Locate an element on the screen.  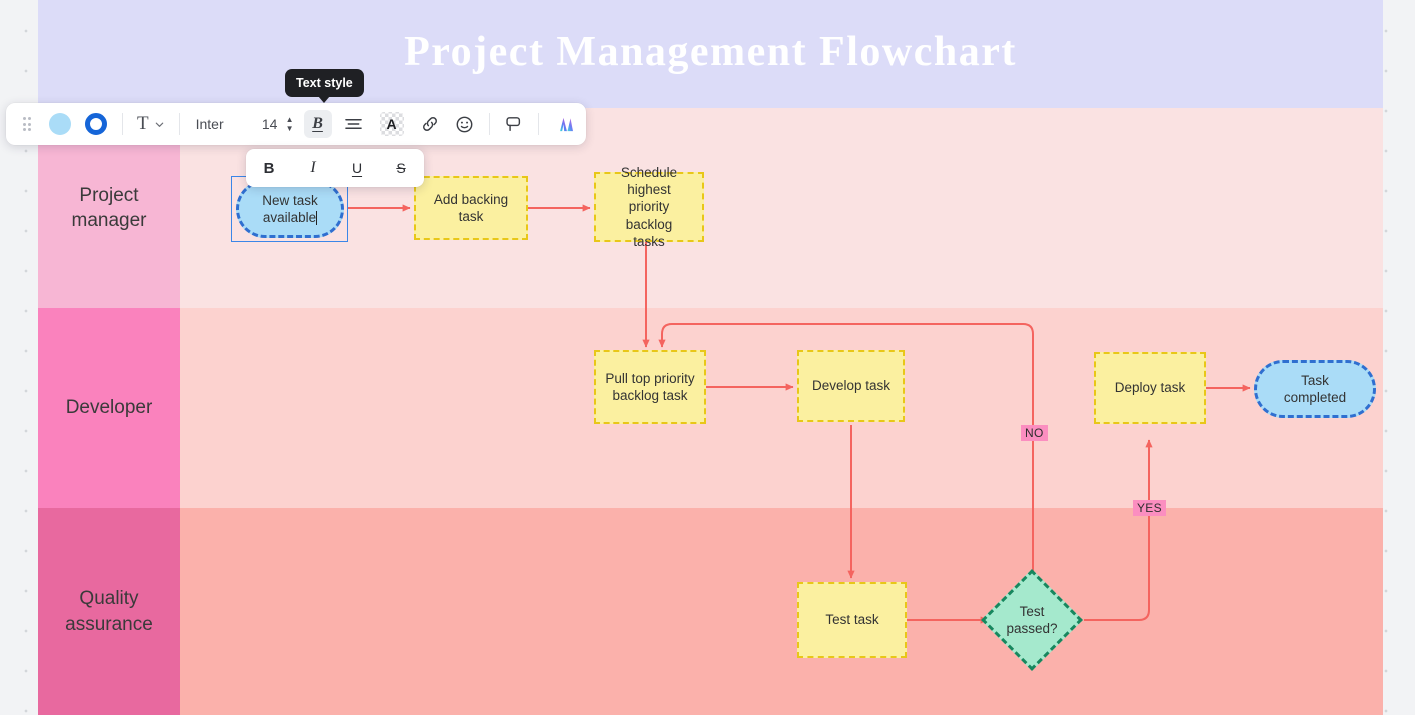
node-label: Develop task is located at coordinates (851, 386).